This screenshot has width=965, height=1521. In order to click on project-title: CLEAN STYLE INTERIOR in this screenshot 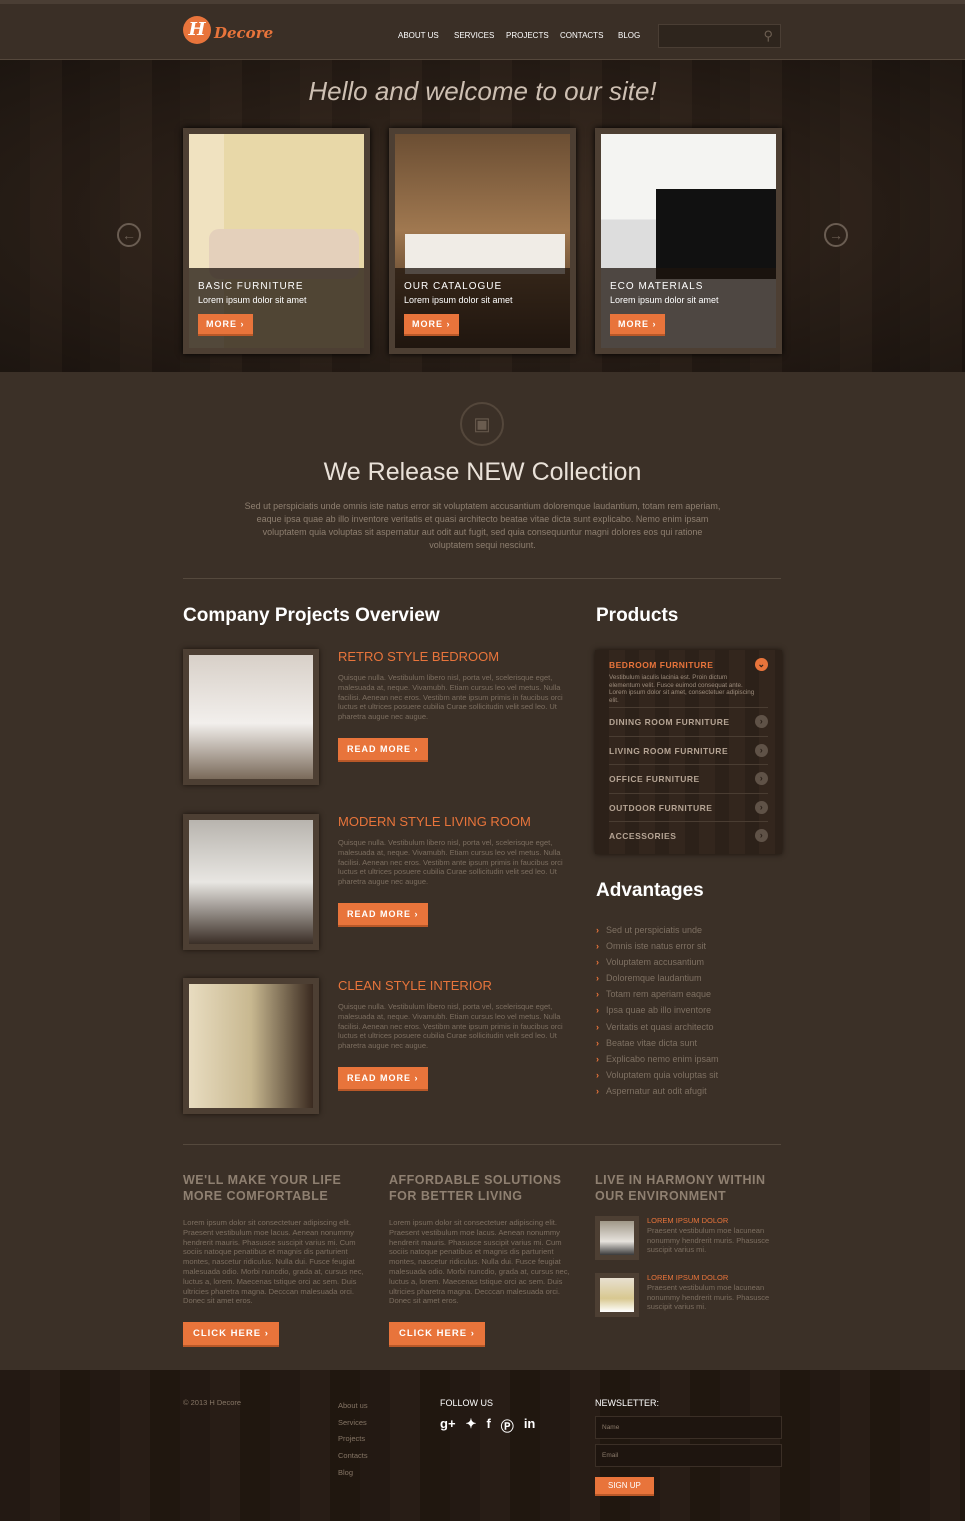, I will do `click(415, 985)`.